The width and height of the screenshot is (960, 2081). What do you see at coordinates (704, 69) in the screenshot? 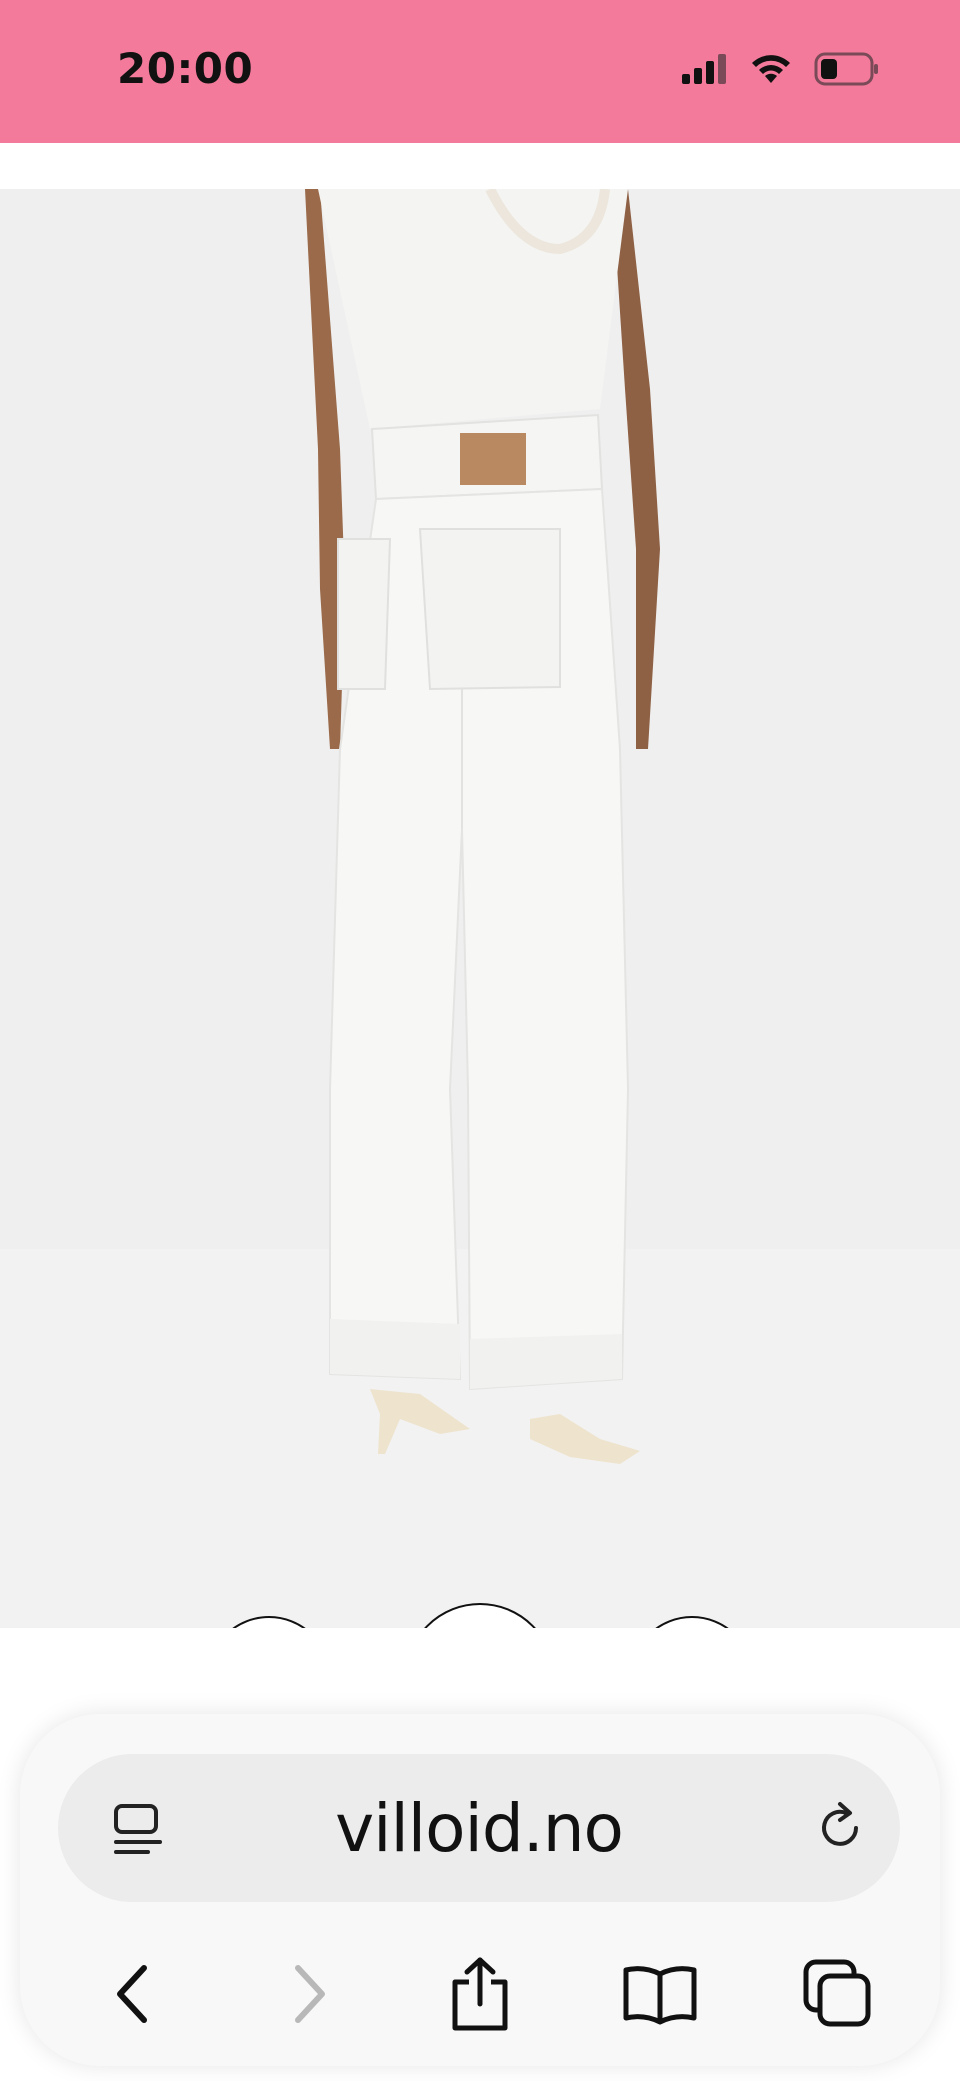
I see `signal-icon` at bounding box center [704, 69].